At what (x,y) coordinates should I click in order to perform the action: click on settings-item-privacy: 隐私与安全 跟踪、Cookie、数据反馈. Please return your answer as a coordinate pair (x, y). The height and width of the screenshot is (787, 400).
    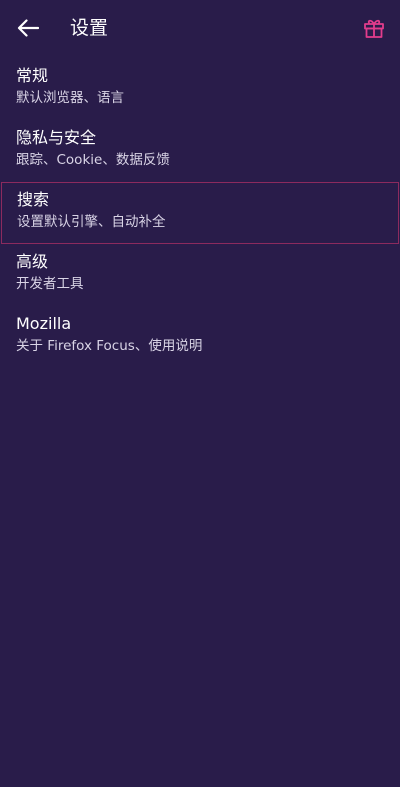
    Looking at the image, I should click on (200, 151).